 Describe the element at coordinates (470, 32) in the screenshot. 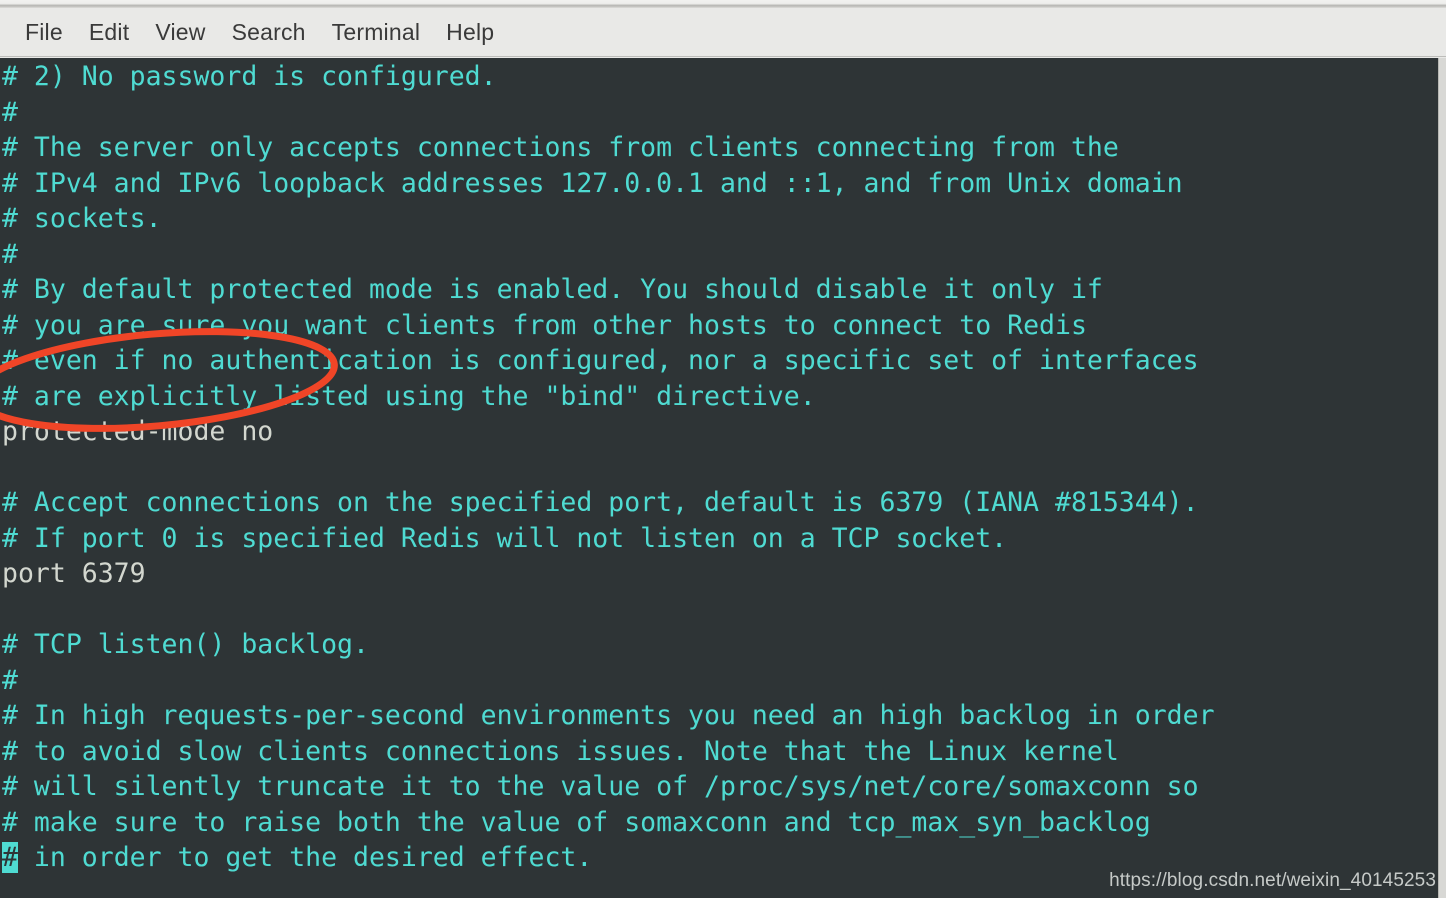

I see `menu-item-help: Help` at that location.